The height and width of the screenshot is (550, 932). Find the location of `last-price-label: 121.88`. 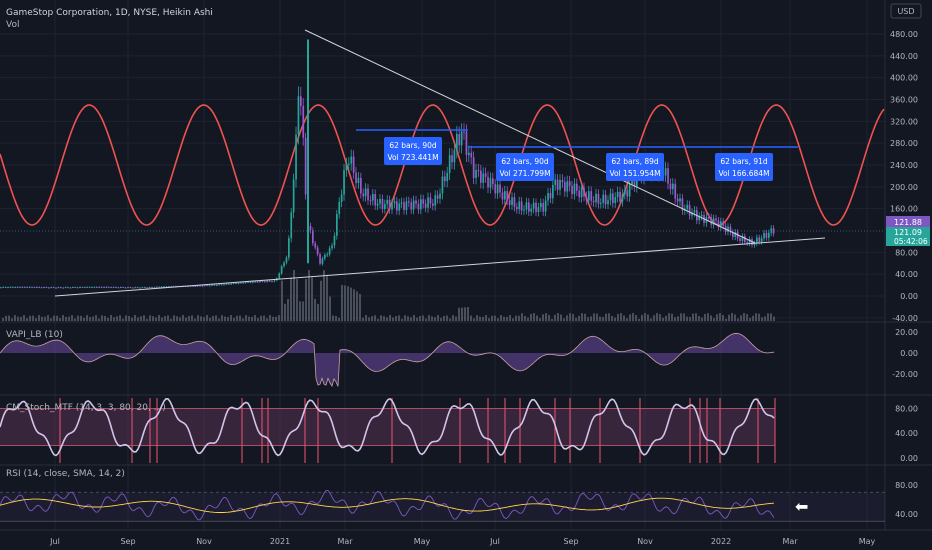

last-price-label: 121.88 is located at coordinates (908, 222).